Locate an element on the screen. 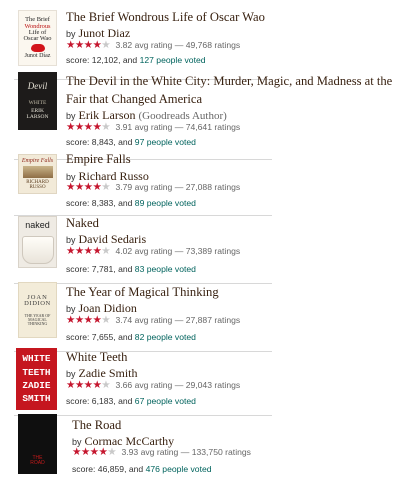 The image size is (404, 502). book-cover: Devil WHITE ERIK LARSON is located at coordinates (37, 101).